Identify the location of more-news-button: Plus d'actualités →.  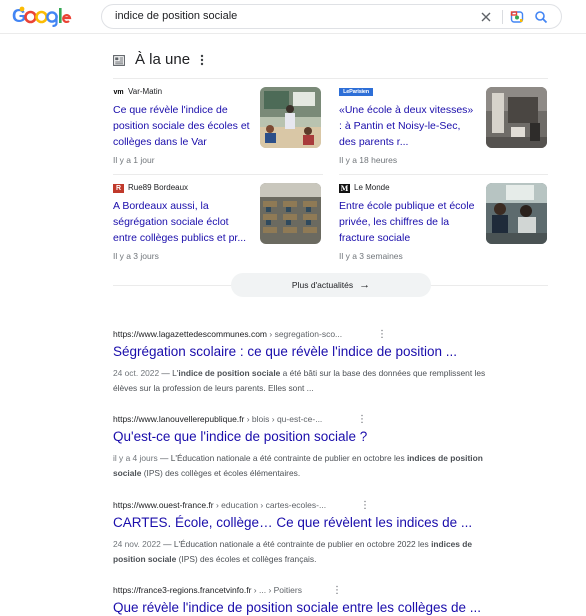
(331, 285).